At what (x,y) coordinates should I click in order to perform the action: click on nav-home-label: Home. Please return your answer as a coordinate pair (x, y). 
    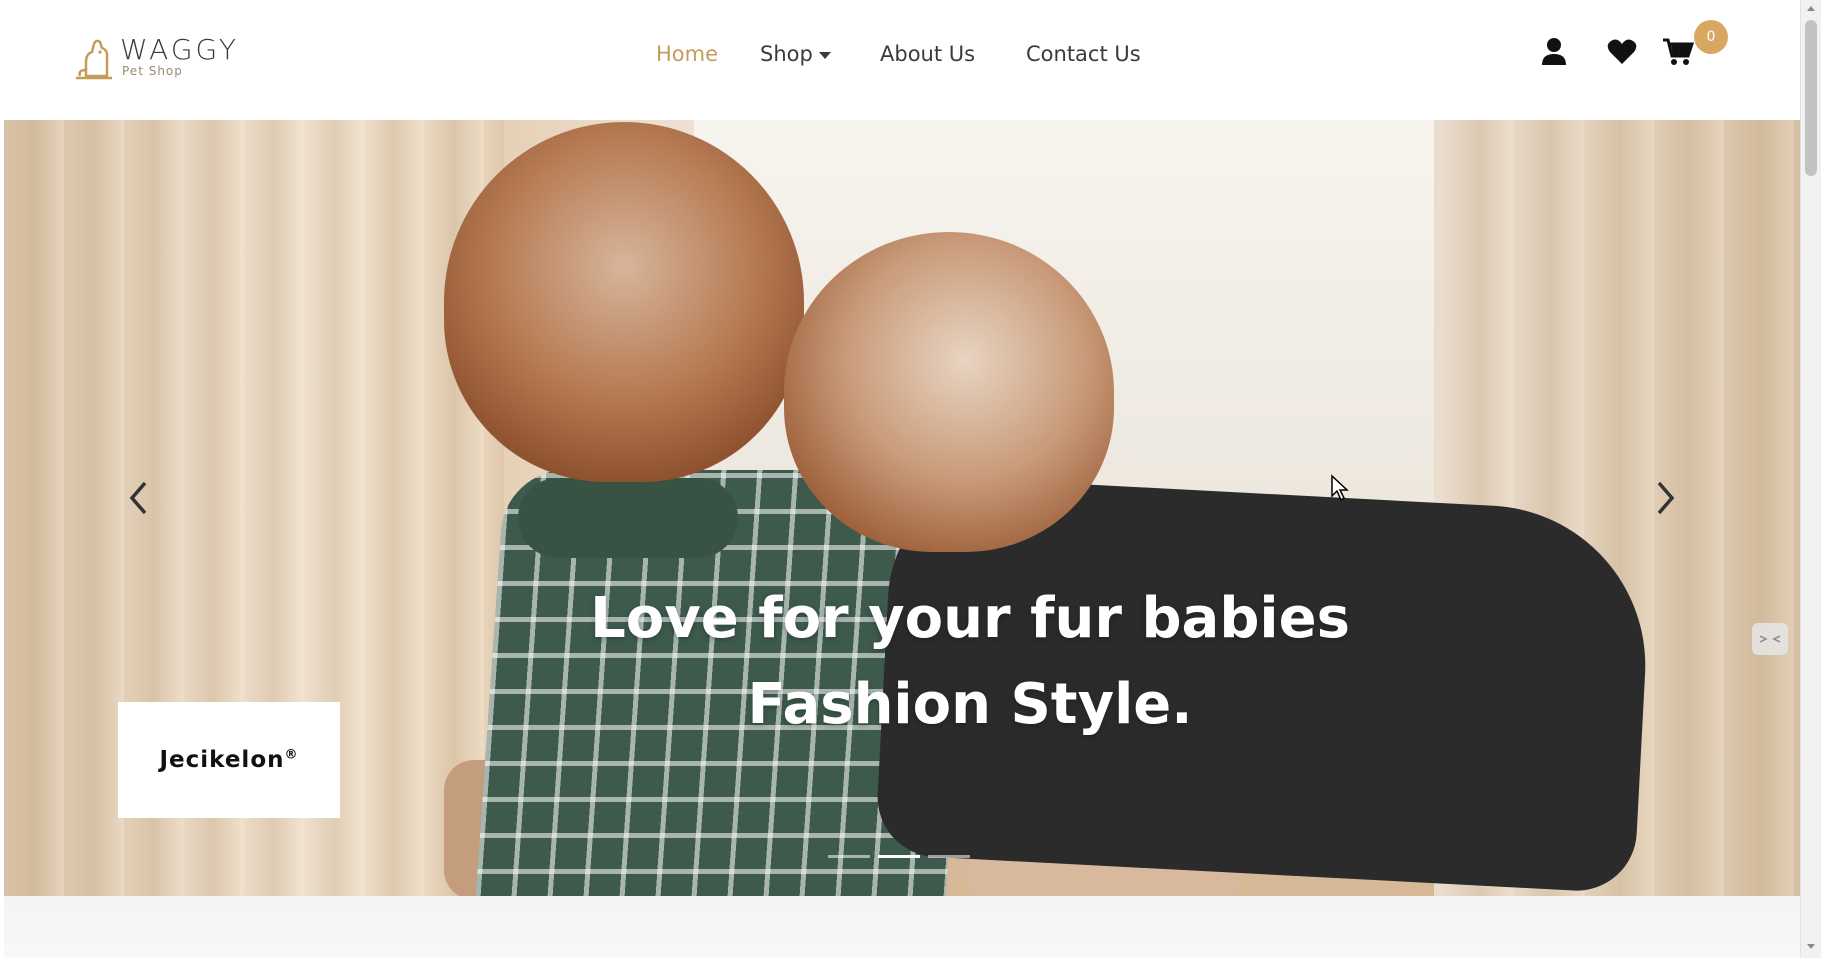
    Looking at the image, I should click on (687, 54).